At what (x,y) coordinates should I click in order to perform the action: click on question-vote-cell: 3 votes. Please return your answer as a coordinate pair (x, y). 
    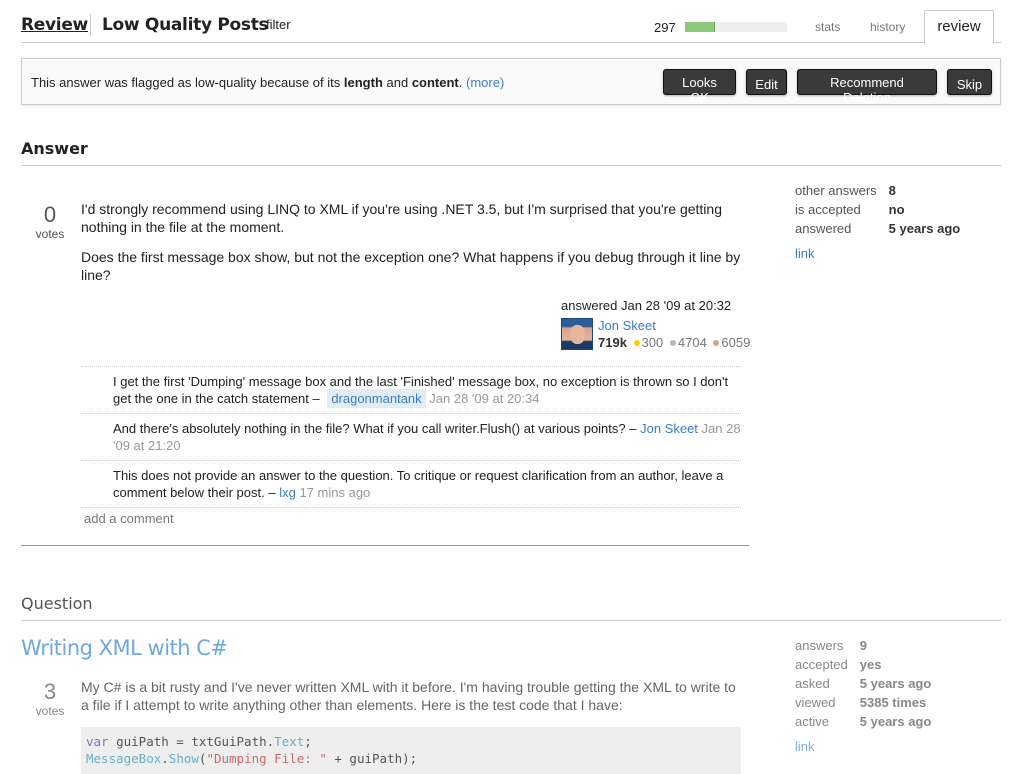
    Looking at the image, I should click on (50, 699).